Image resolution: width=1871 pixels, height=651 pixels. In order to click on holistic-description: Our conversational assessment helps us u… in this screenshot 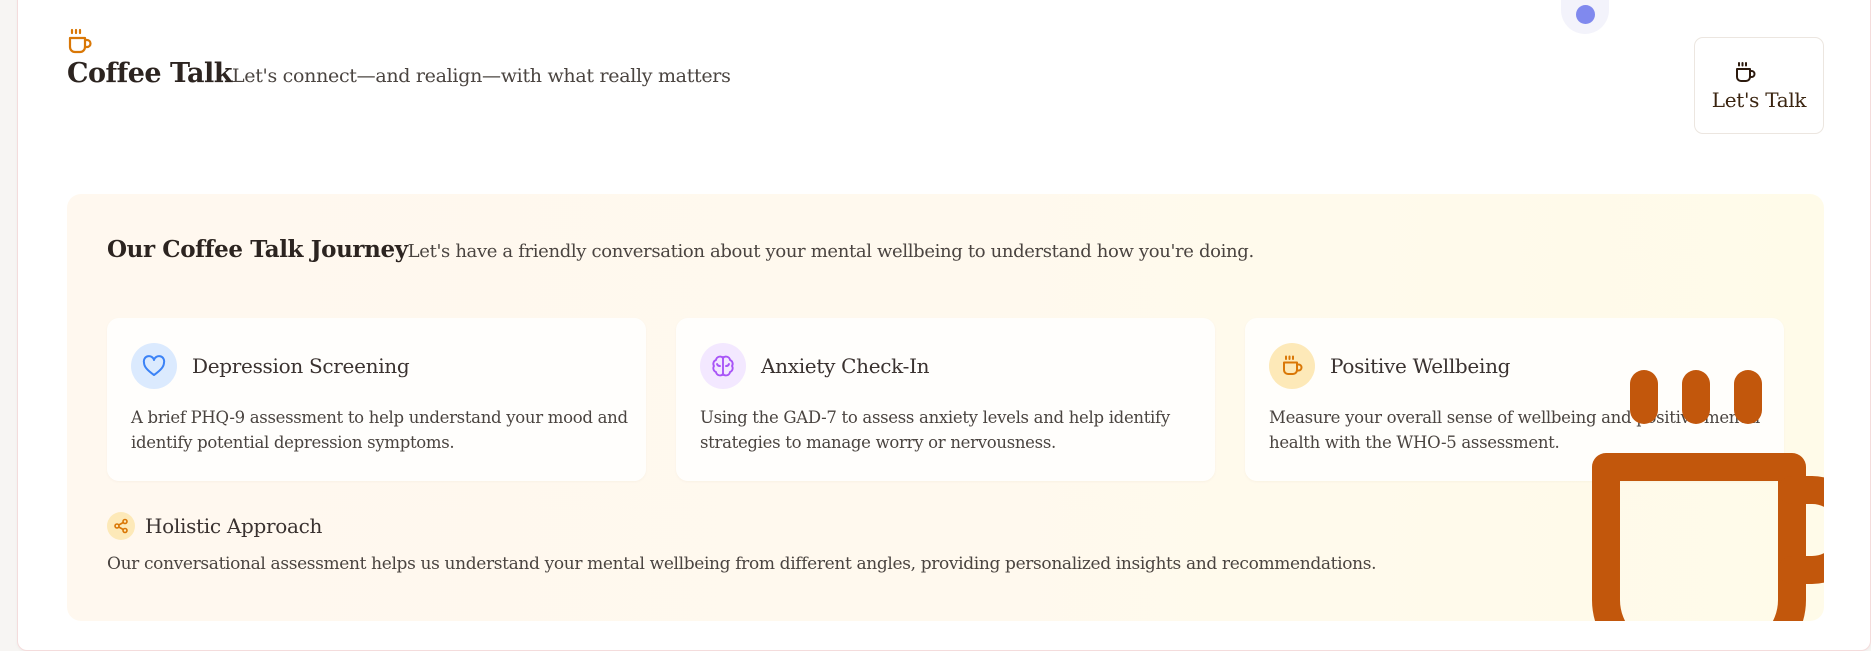, I will do `click(742, 564)`.